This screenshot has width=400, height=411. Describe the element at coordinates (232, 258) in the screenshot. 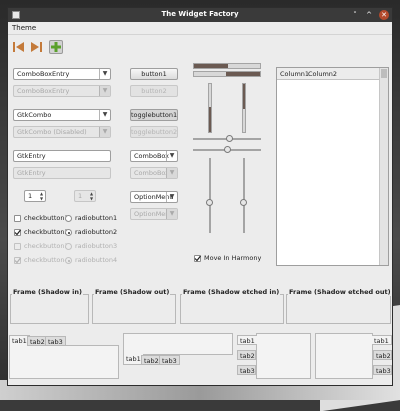

I see `move-in-harmony-label: Move In Harmony` at that location.